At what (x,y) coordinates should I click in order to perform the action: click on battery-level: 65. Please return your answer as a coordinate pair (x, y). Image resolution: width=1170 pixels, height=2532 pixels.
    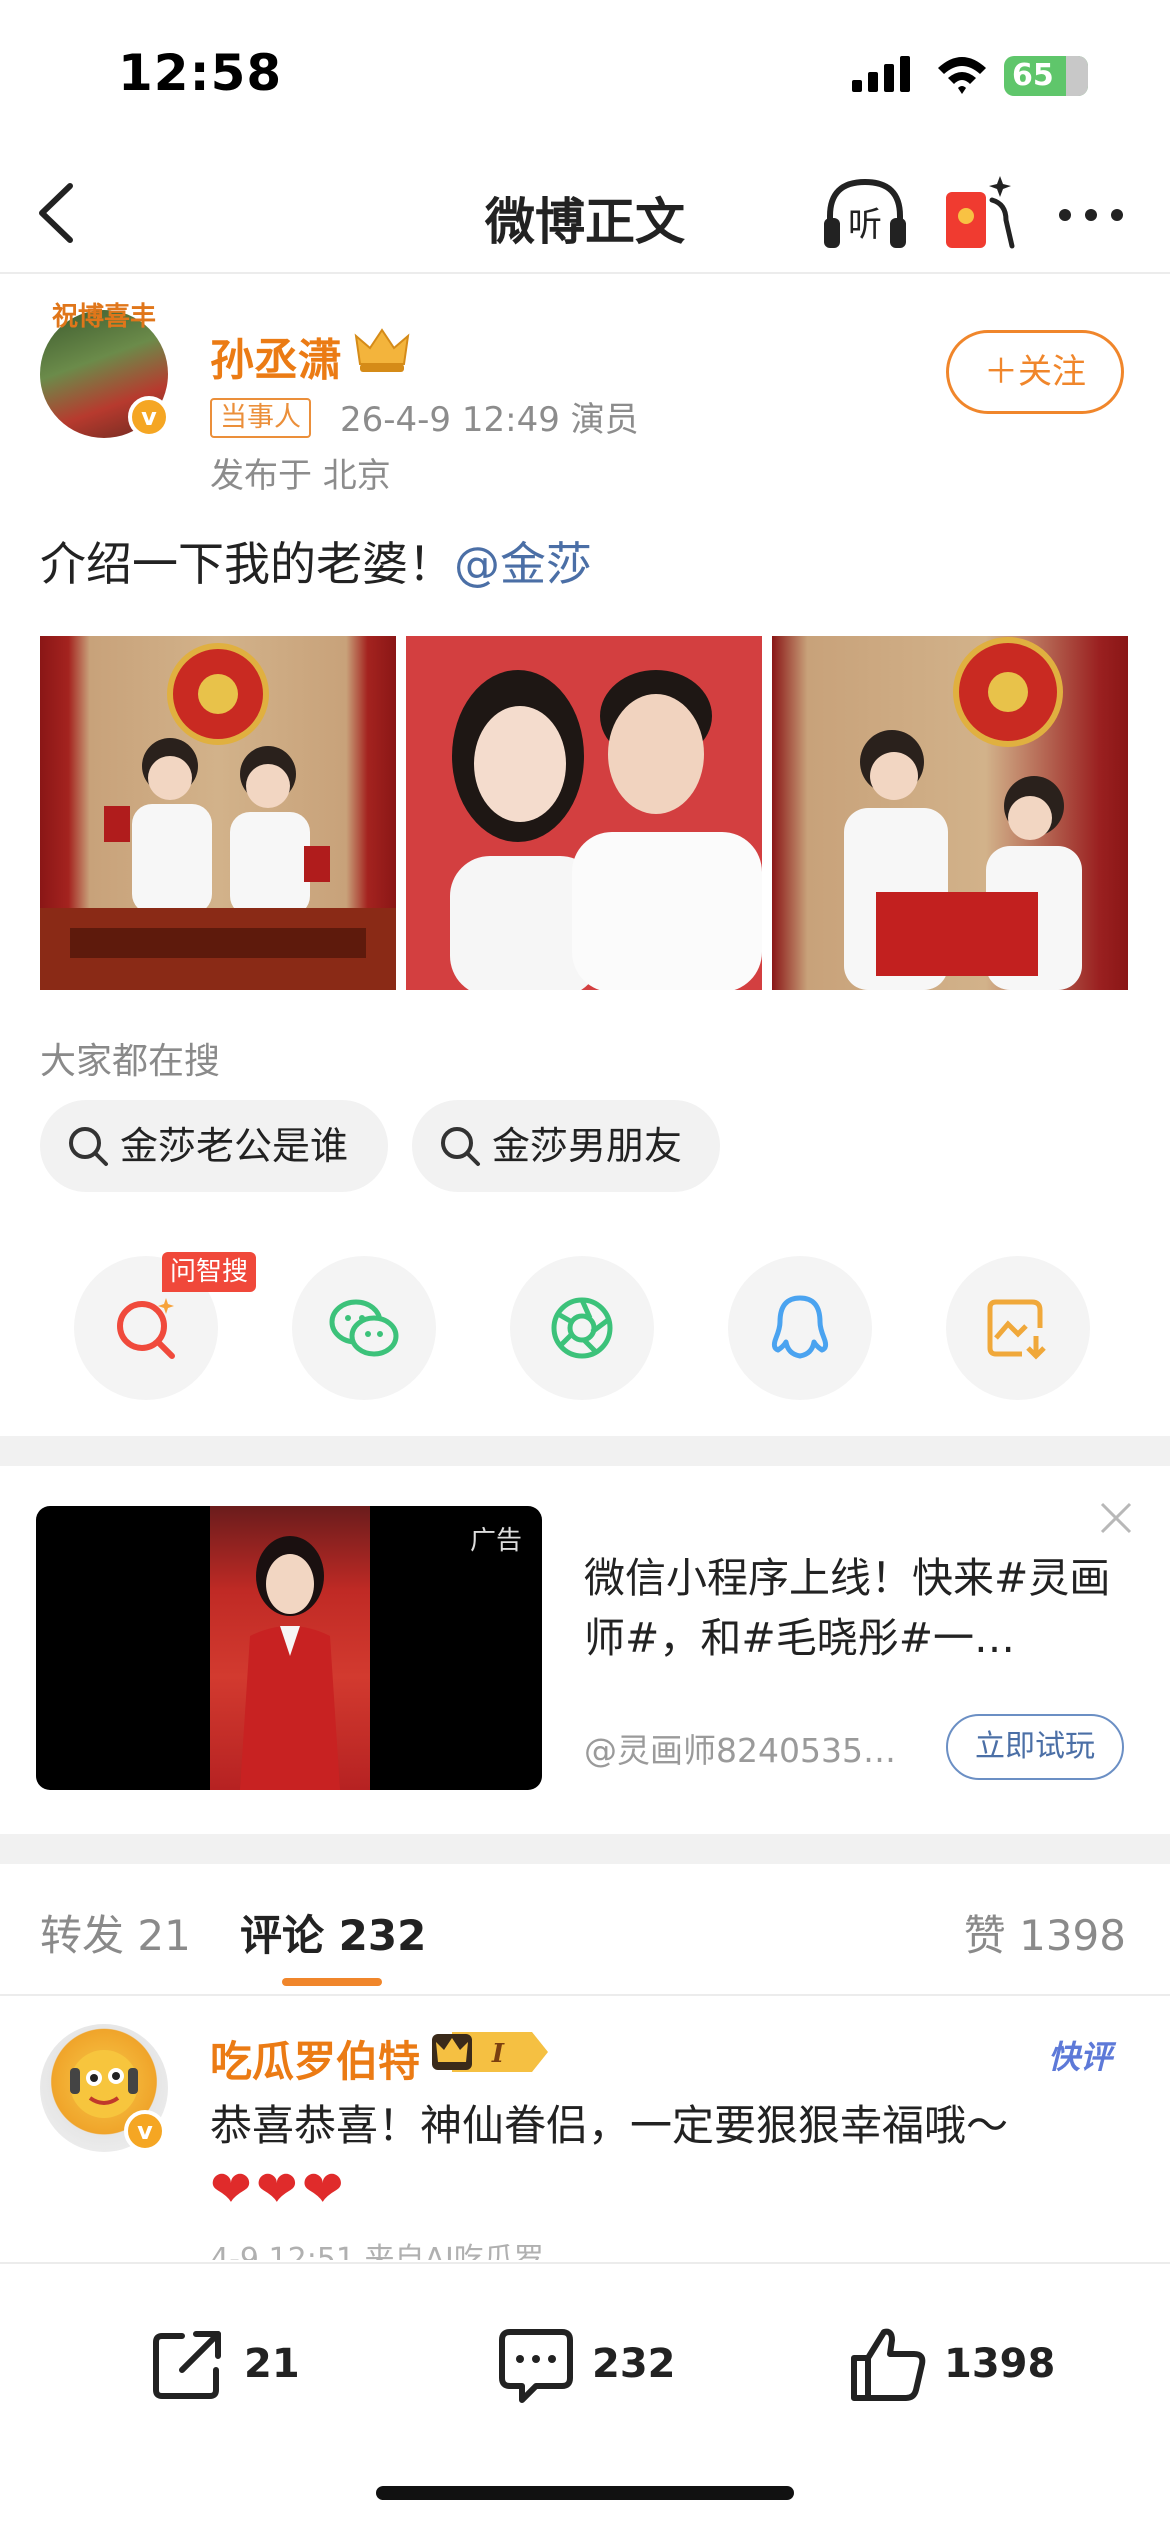
    Looking at the image, I should click on (1033, 75).